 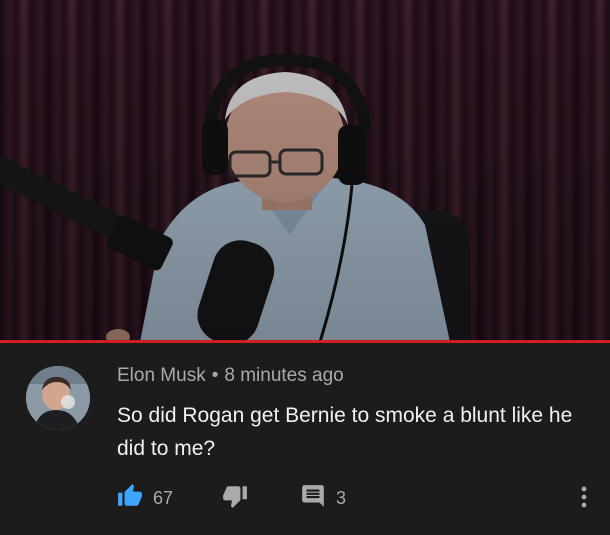 I want to click on comment-meta: Elon Musk • 8 minutes ago, so click(x=230, y=376).